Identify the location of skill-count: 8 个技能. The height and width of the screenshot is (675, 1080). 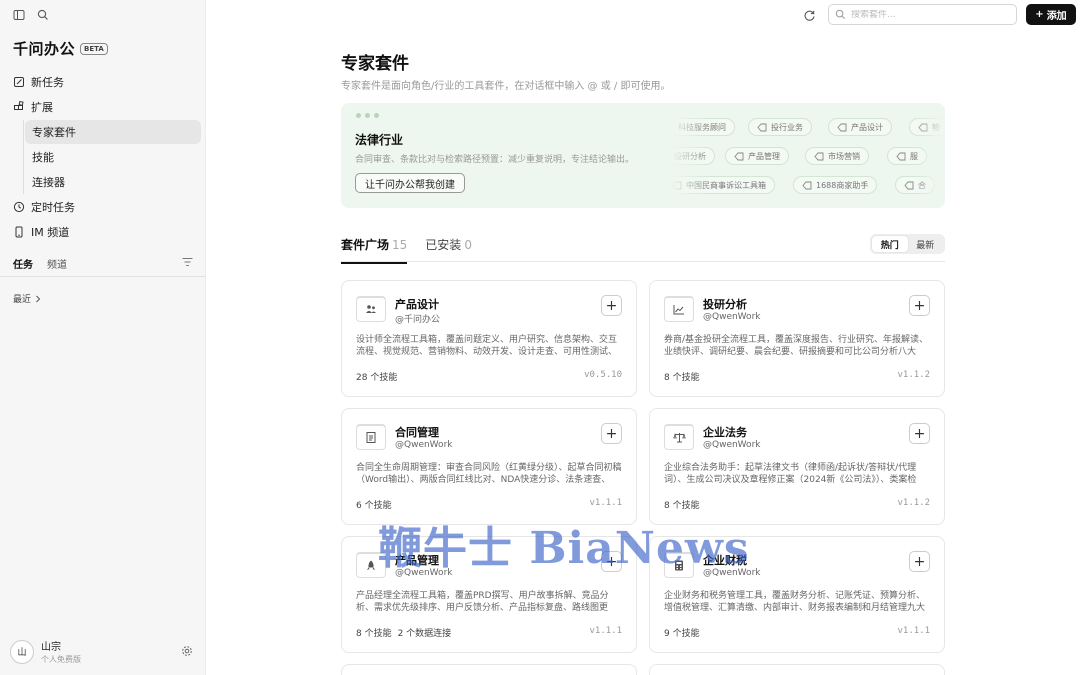
(682, 378).